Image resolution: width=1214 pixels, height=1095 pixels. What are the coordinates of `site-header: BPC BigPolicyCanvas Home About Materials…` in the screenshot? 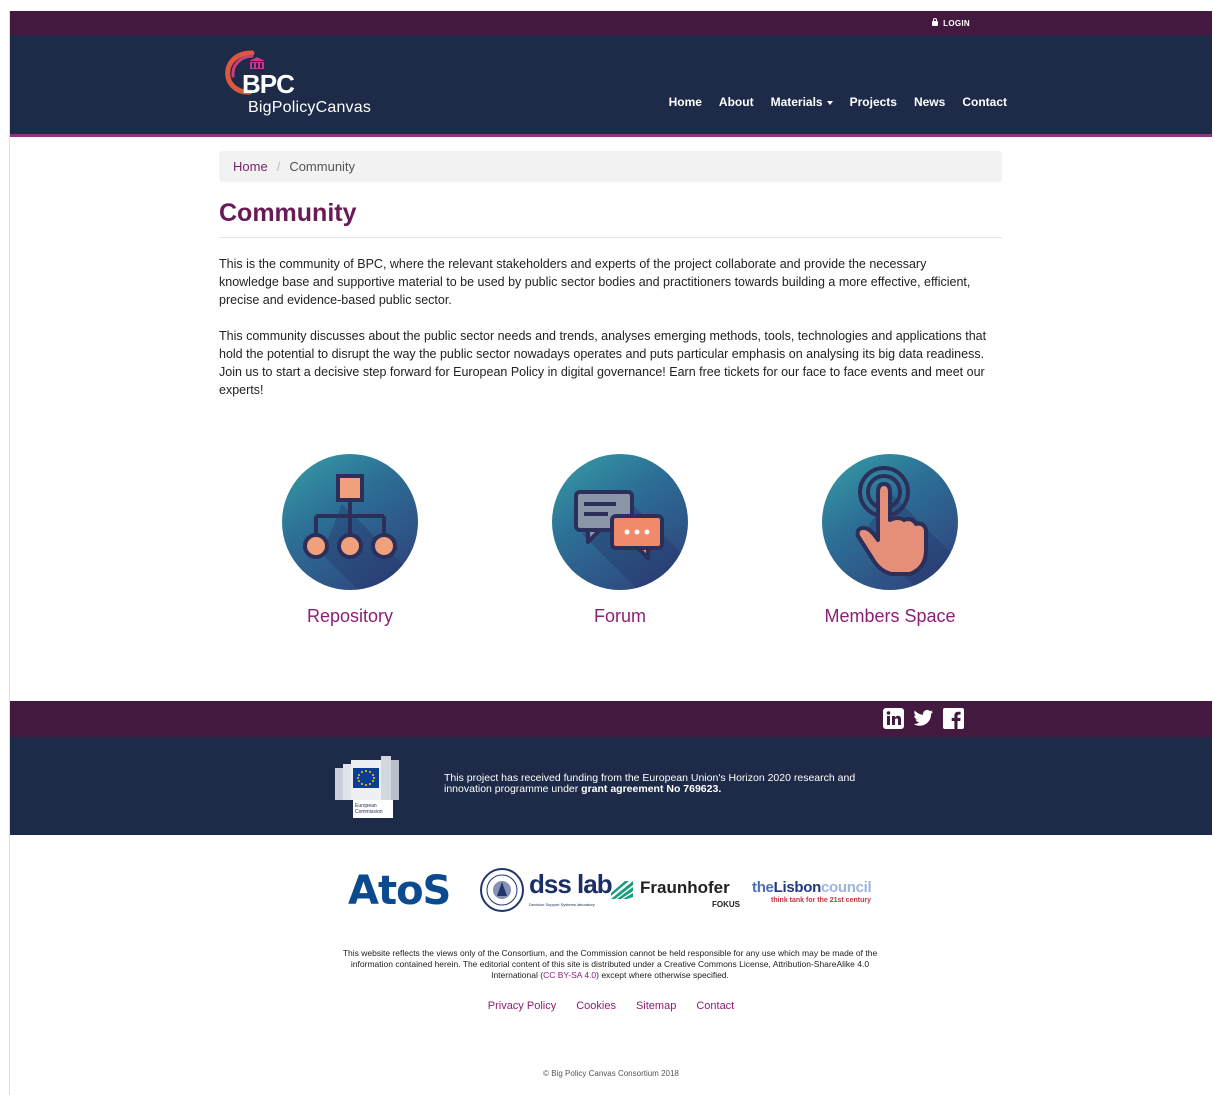 It's located at (611, 86).